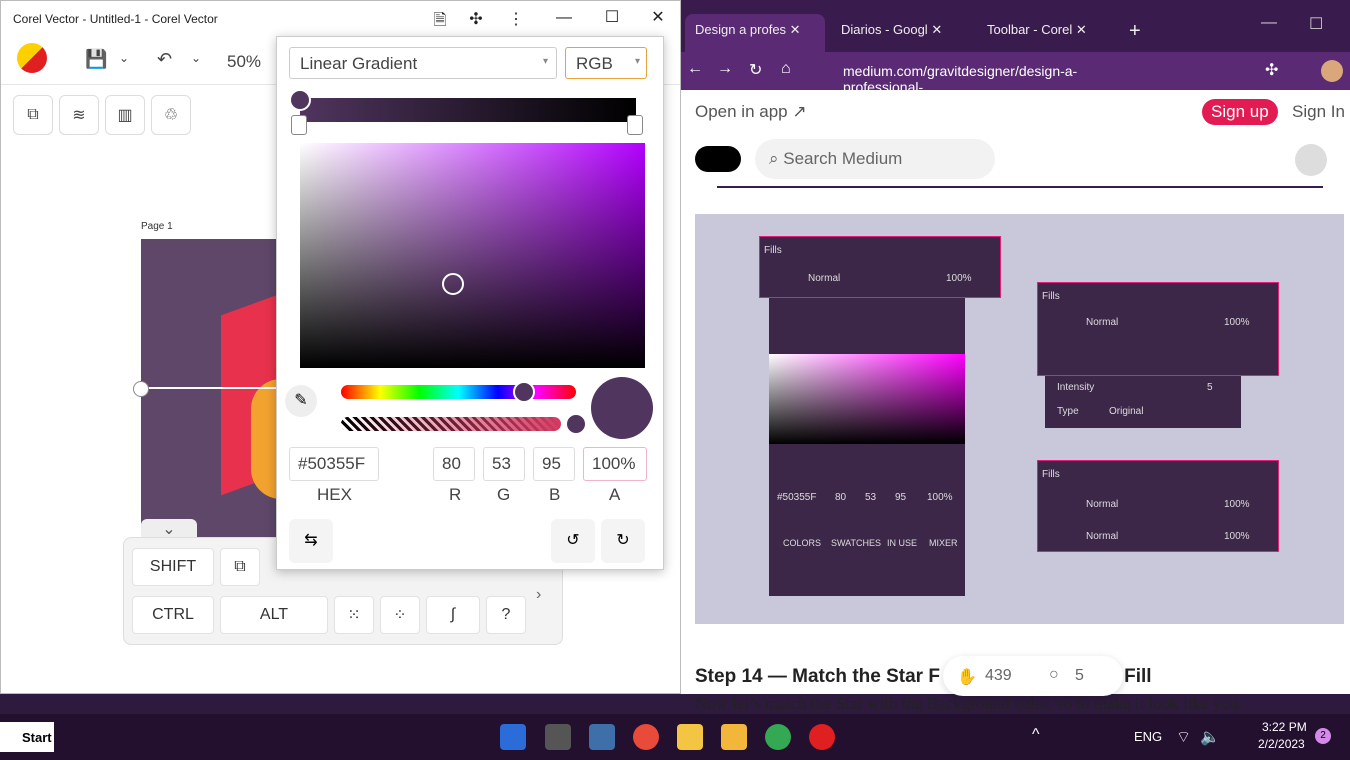 Image resolution: width=1350 pixels, height=760 pixels. I want to click on start-button: Start, so click(27, 737).